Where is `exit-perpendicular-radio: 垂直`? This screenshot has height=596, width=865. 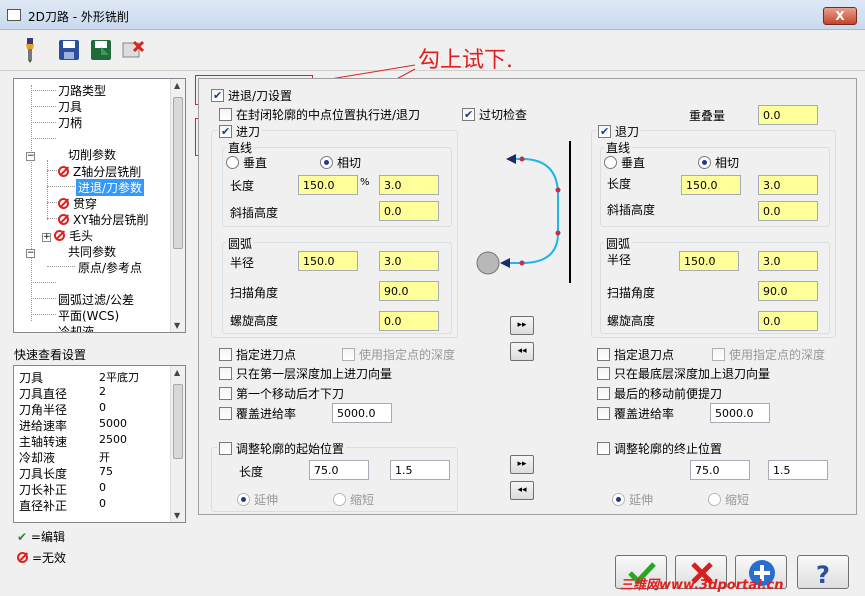 exit-perpendicular-radio: 垂直 is located at coordinates (624, 162).